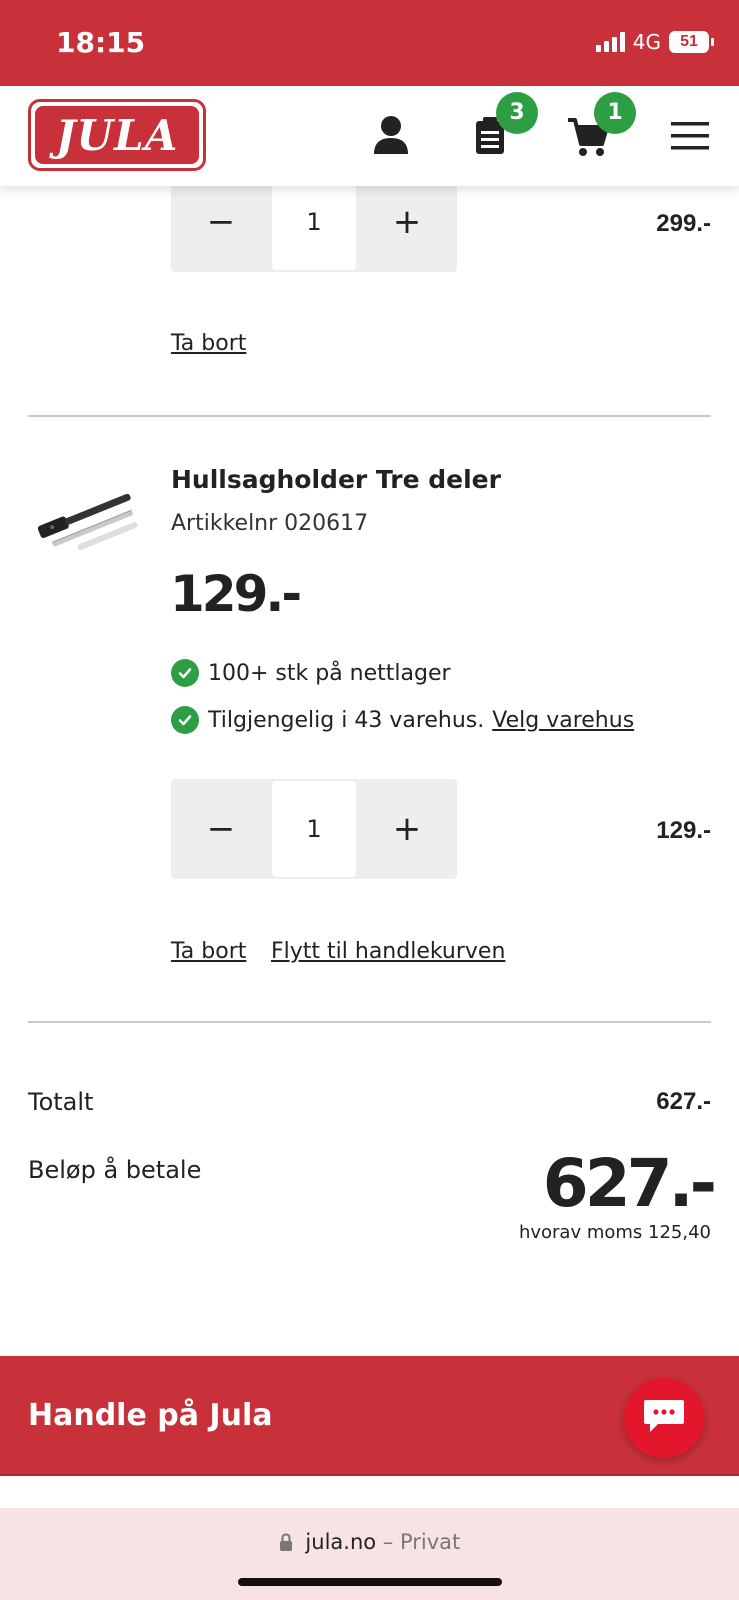 The image size is (739, 1600). Describe the element at coordinates (517, 113) in the screenshot. I see `wishlist-count-badge: 3` at that location.